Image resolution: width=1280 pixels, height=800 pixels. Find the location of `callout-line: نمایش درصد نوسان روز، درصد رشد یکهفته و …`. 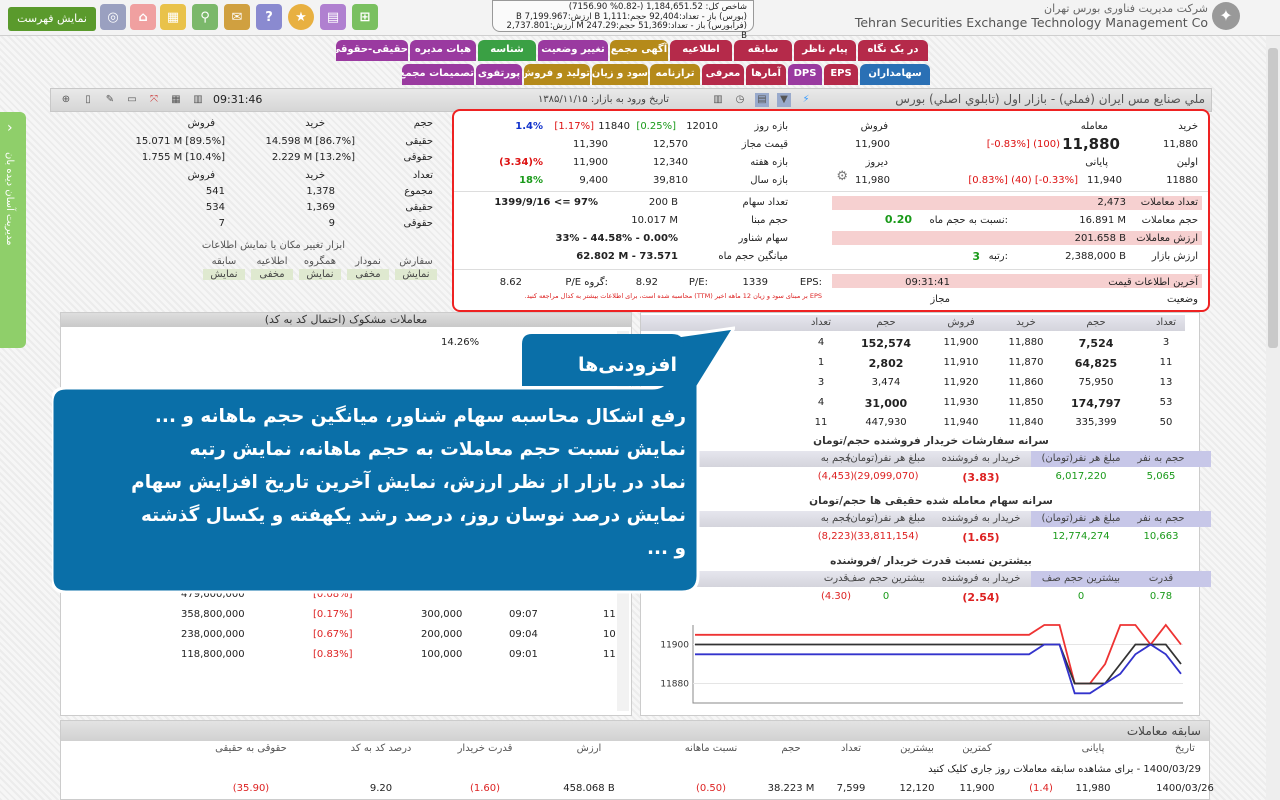

callout-line: نمایش درصد نوسان روز، درصد رشد یکهفته و … is located at coordinates (413, 515).